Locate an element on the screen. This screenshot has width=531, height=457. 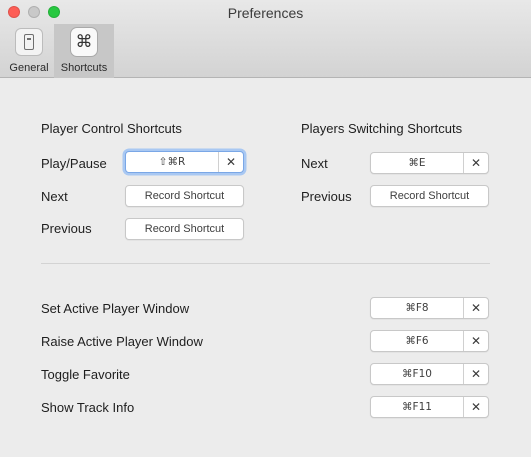
show-track-info-shortcut-field: ⌘F11 ✕ is located at coordinates (429, 407).